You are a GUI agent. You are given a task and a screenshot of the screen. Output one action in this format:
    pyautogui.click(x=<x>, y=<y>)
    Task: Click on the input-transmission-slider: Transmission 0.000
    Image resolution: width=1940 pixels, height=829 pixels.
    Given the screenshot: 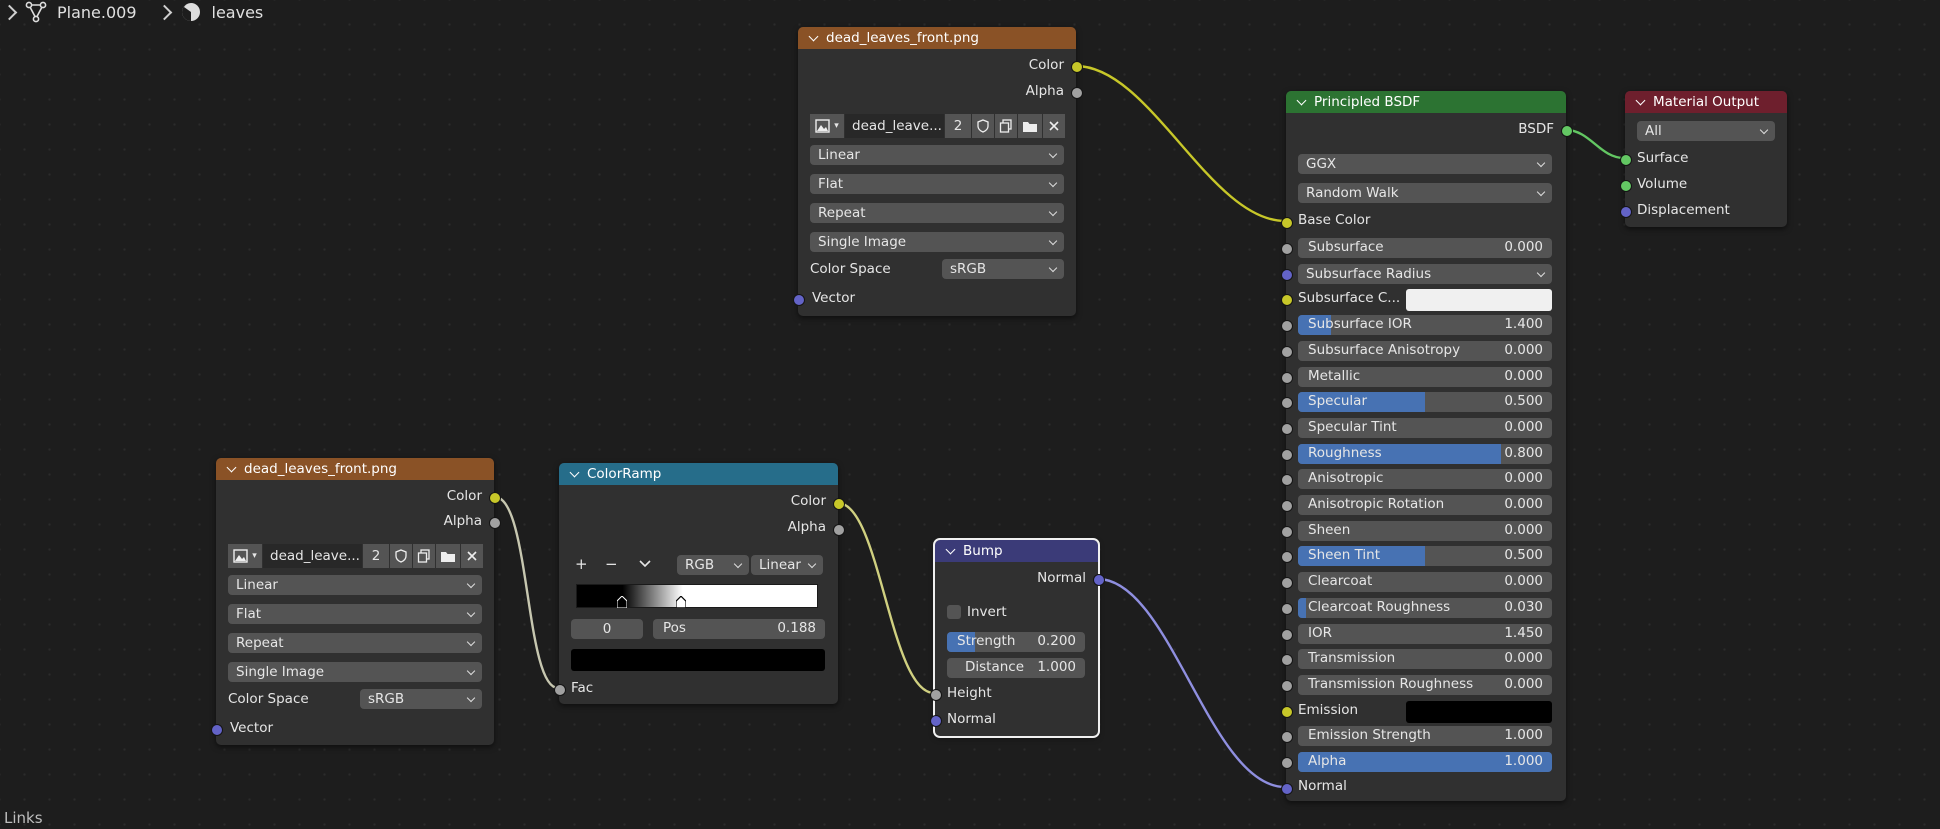 What is the action you would take?
    pyautogui.click(x=1425, y=659)
    